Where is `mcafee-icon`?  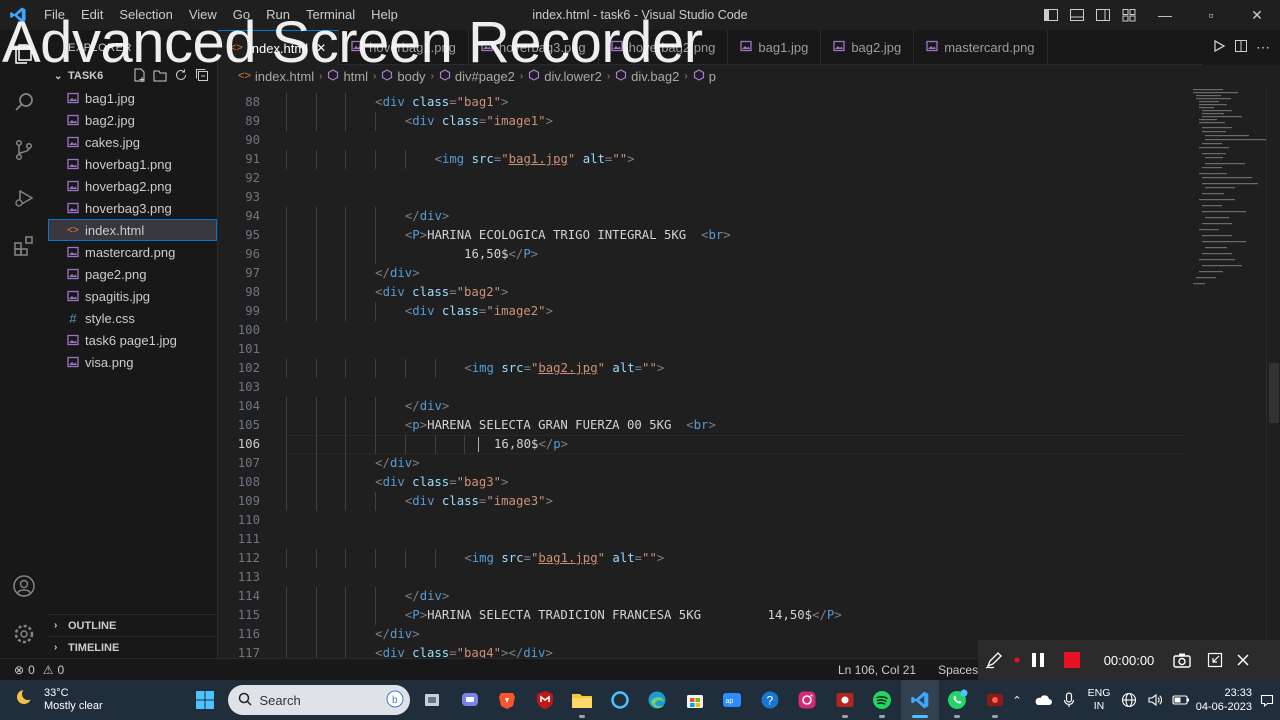 mcafee-icon is located at coordinates (545, 700).